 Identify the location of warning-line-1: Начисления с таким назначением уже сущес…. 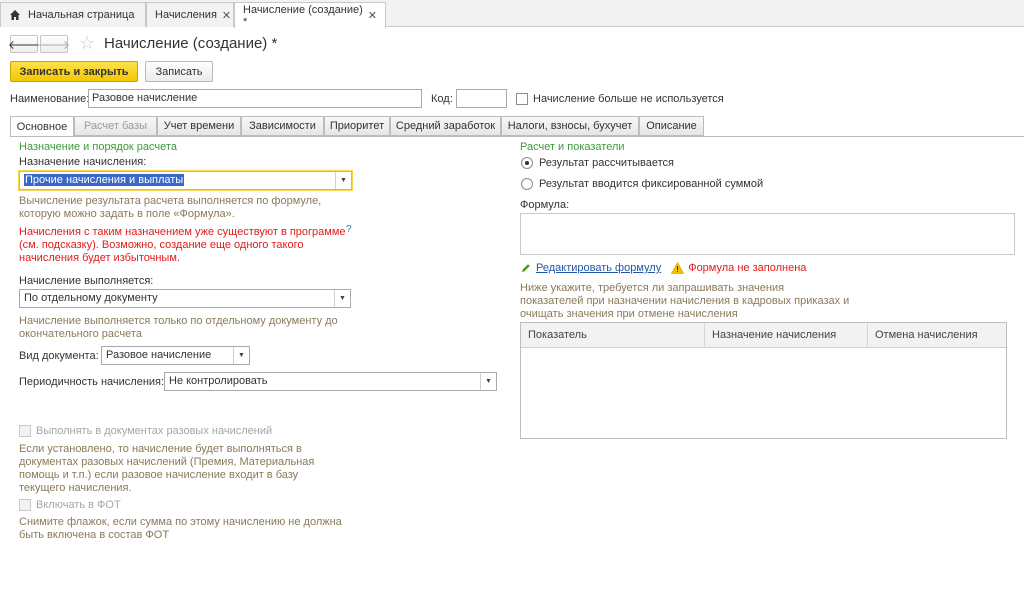
(182, 232).